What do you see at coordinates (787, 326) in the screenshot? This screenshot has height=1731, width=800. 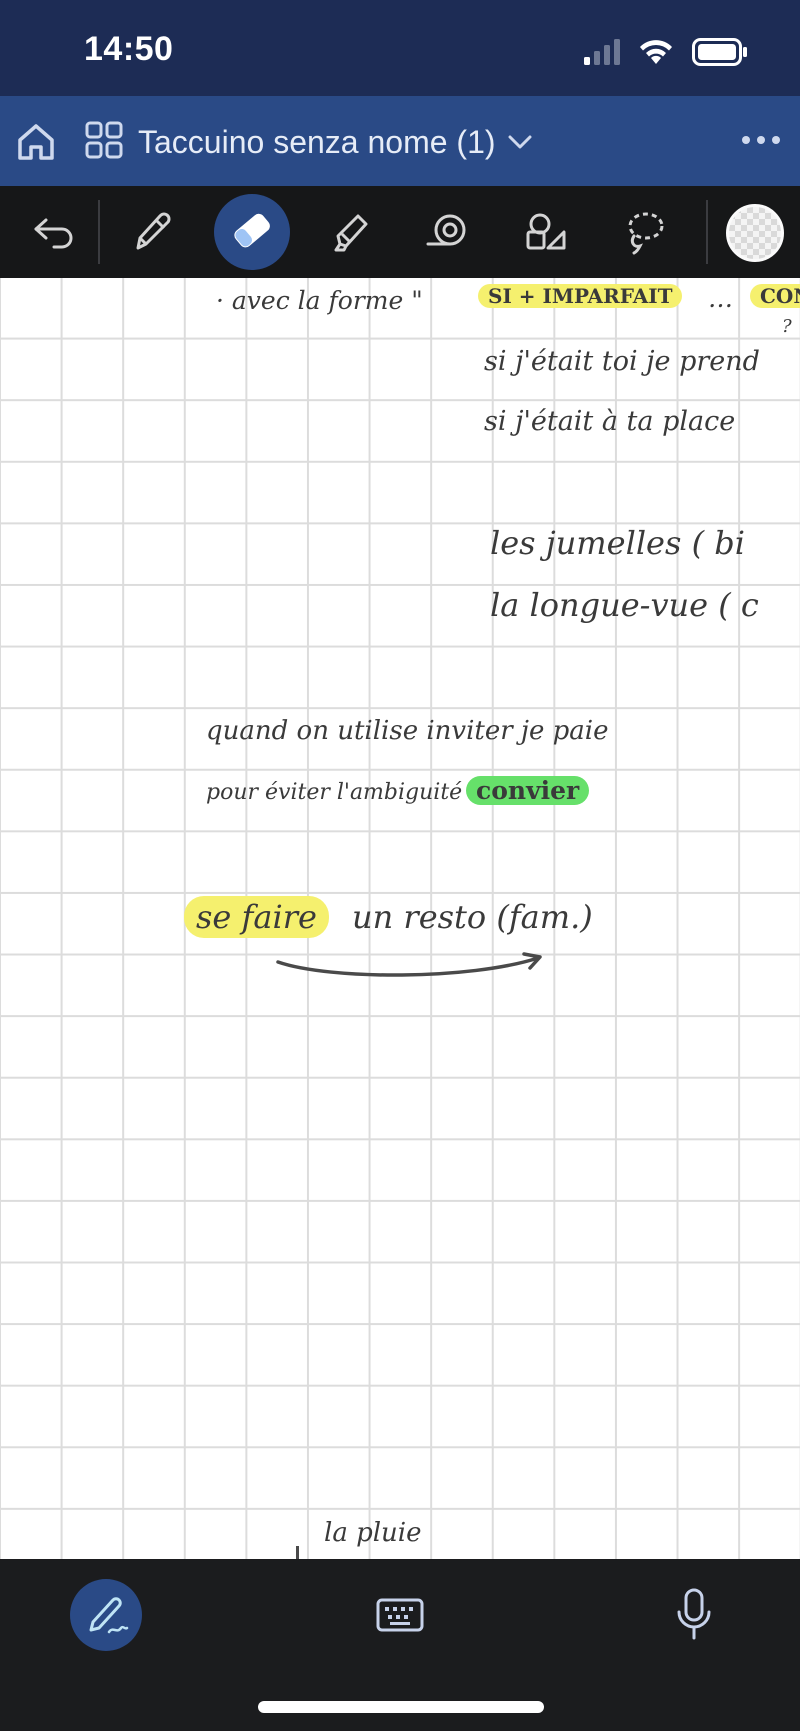 I see `note-question-mark: ?` at bounding box center [787, 326].